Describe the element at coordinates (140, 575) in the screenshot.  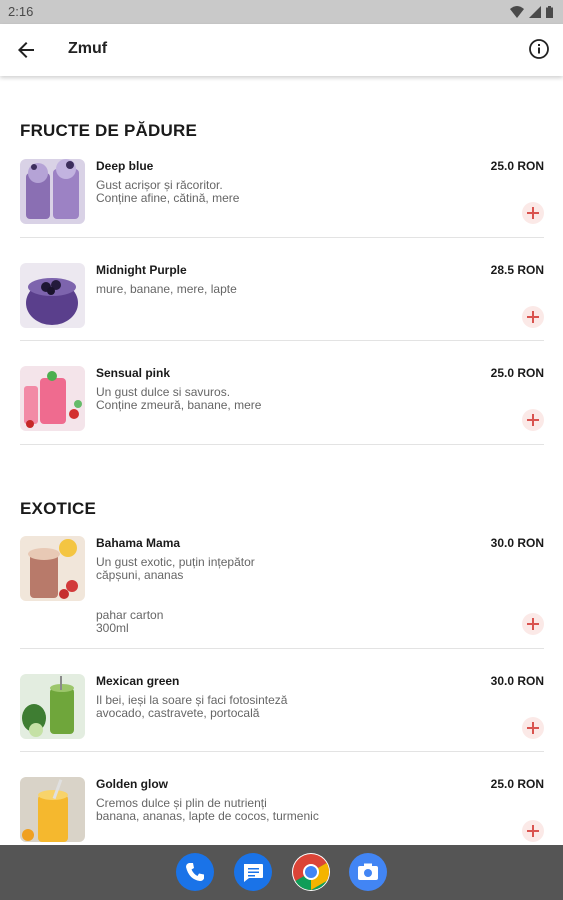
I see `item-description-line: căpșuni, ananas` at that location.